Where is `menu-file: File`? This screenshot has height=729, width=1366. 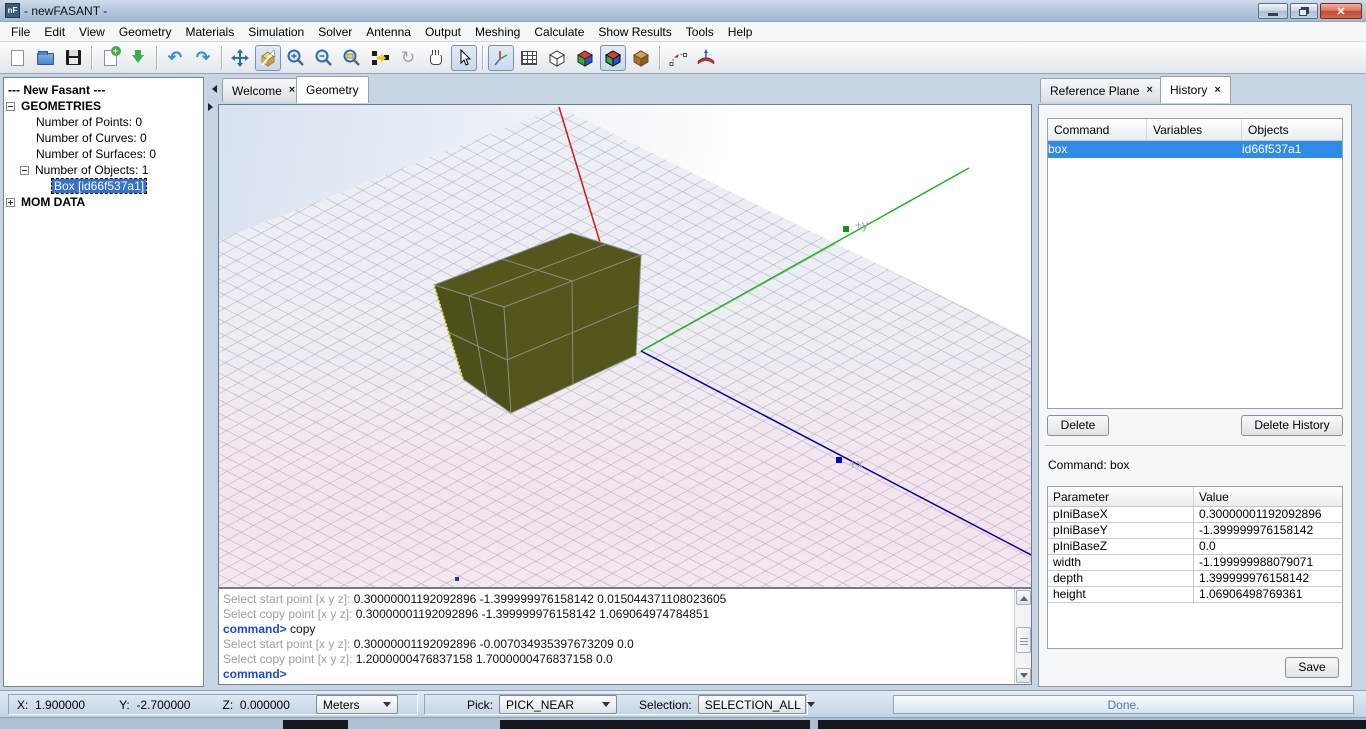 menu-file: File is located at coordinates (20, 32).